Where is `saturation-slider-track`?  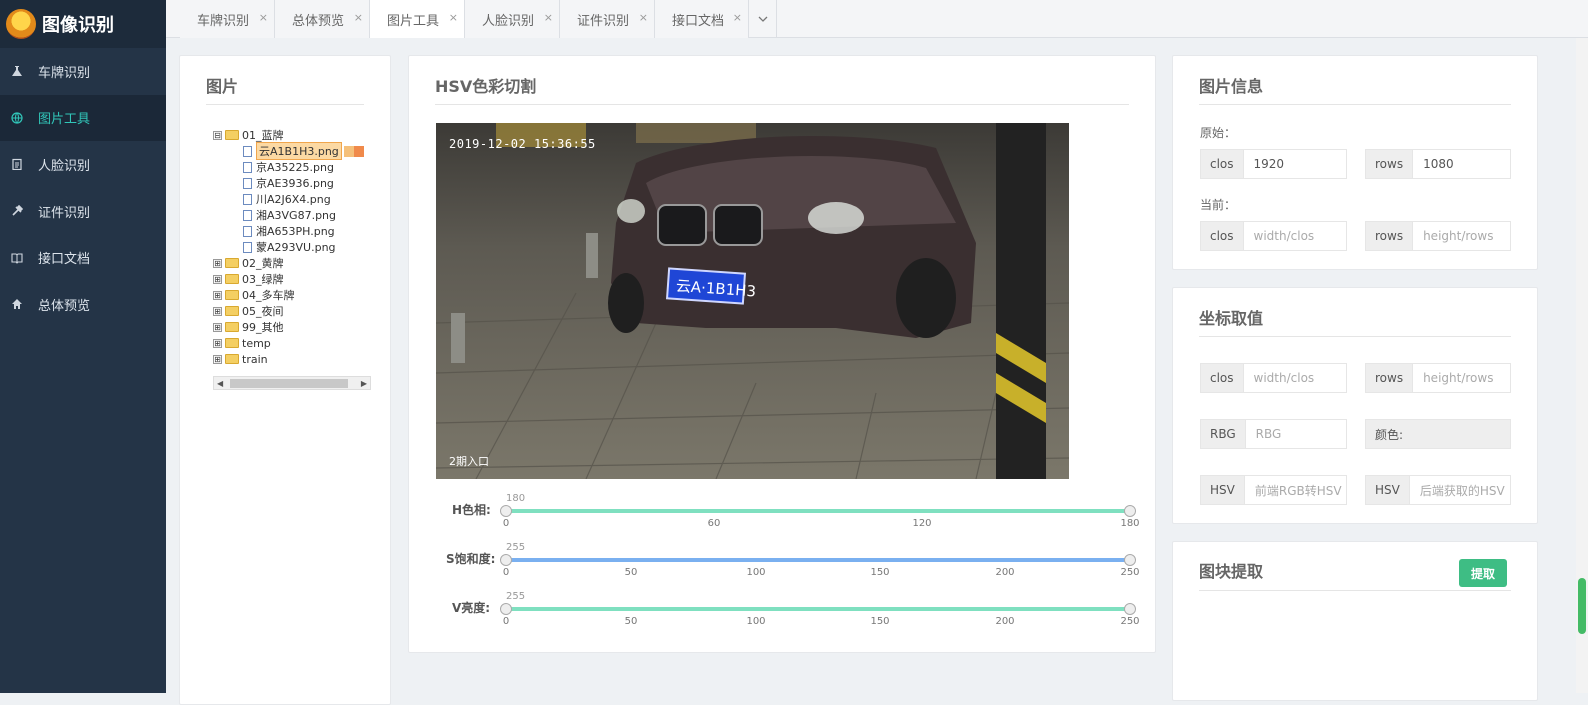 saturation-slider-track is located at coordinates (818, 560).